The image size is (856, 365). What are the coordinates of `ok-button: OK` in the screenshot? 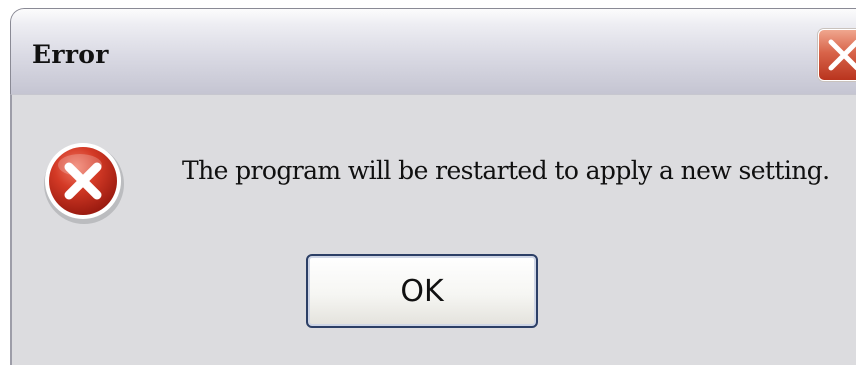 It's located at (422, 291).